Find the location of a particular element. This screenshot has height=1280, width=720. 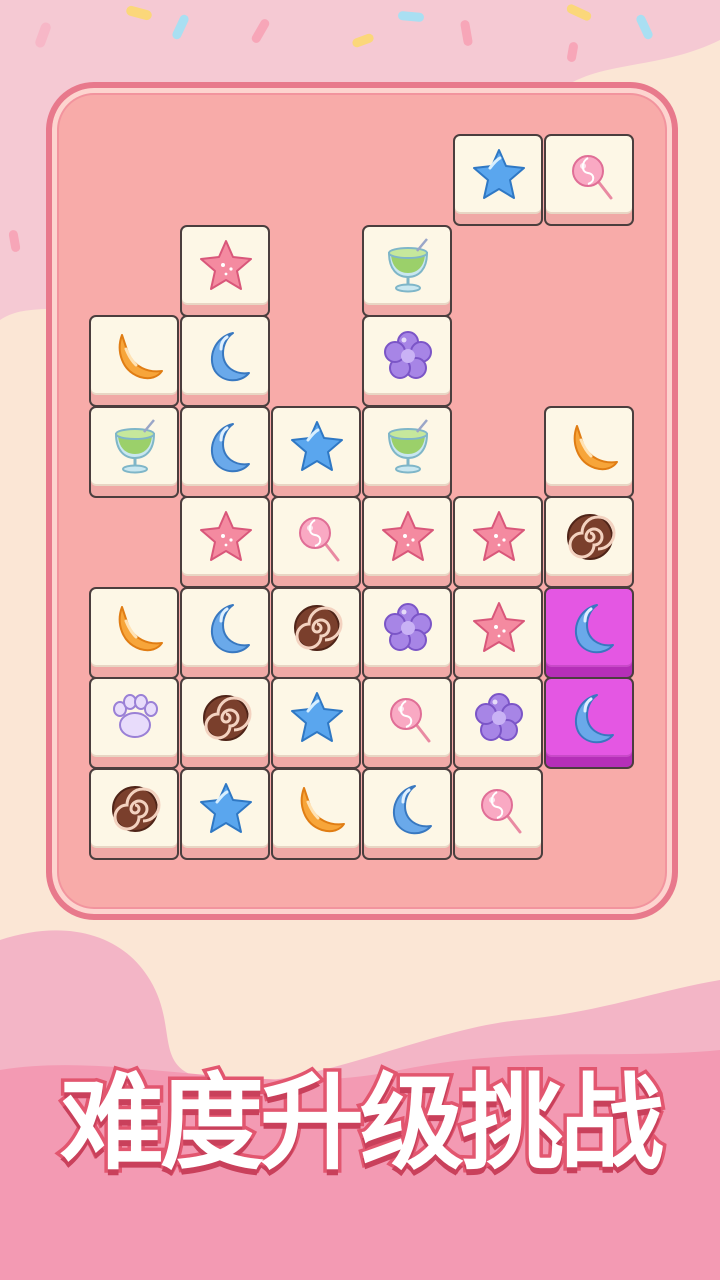

promo-title: 难度升级挑战 is located at coordinates (361, 1123).